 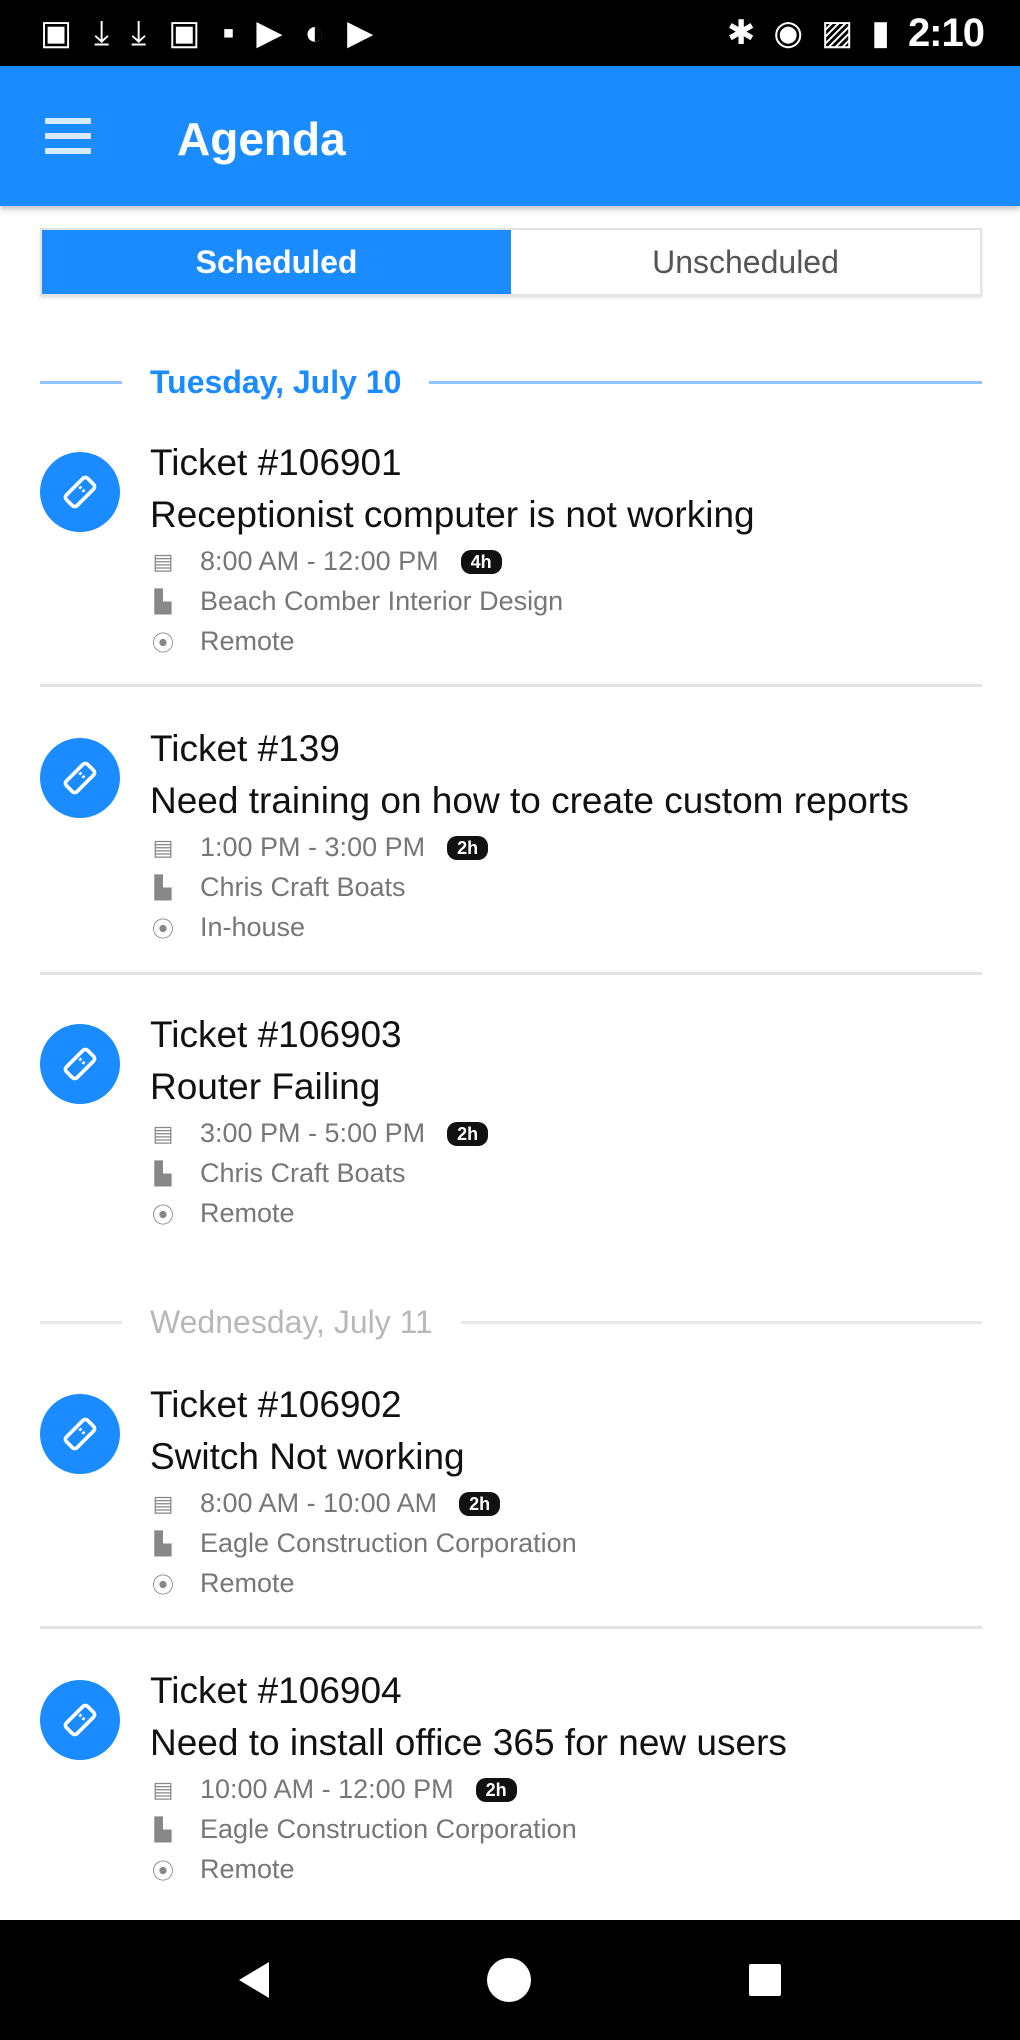 I want to click on signal-icon: ▨, so click(x=837, y=33).